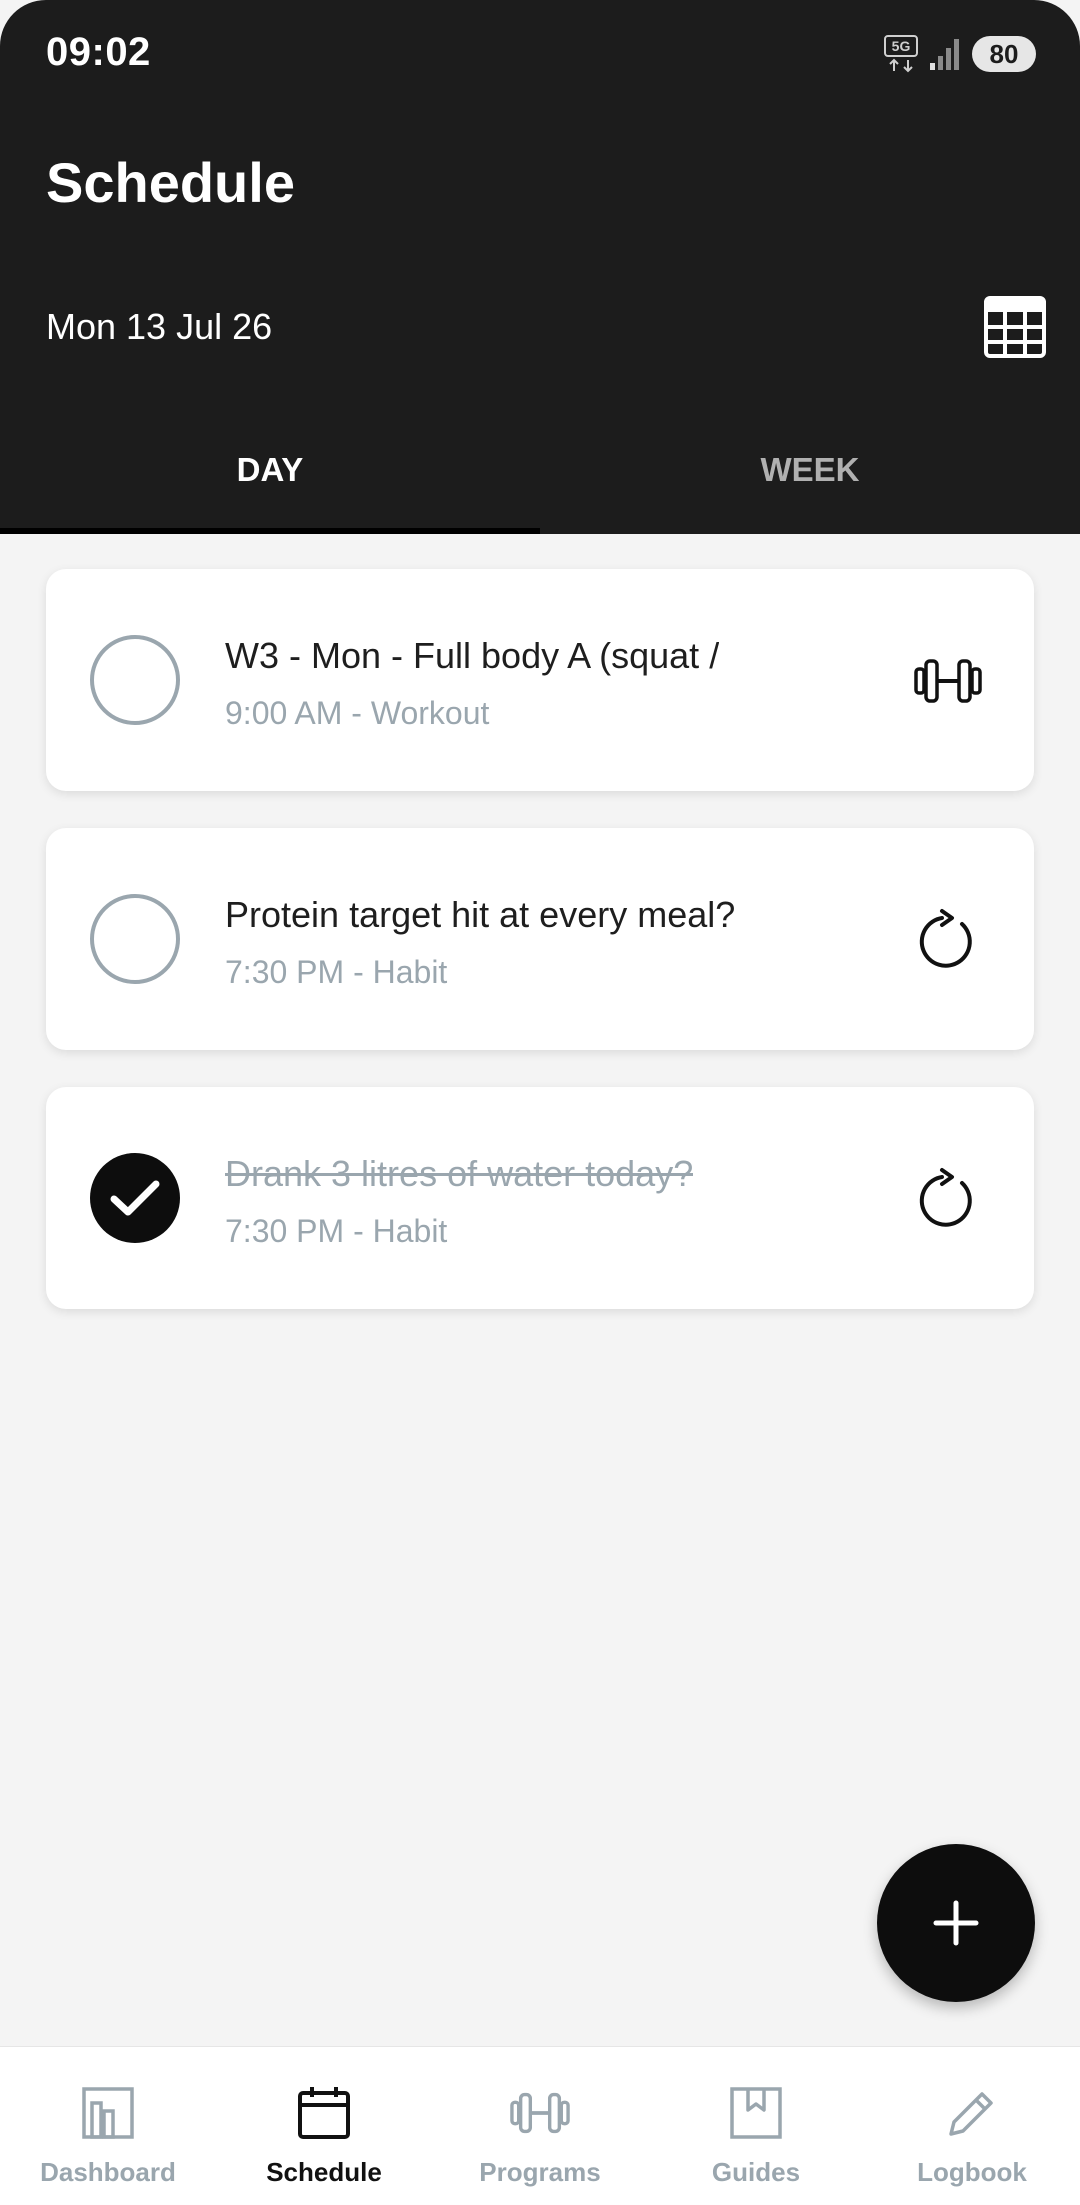  I want to click on calendar-view-button, so click(1015, 327).